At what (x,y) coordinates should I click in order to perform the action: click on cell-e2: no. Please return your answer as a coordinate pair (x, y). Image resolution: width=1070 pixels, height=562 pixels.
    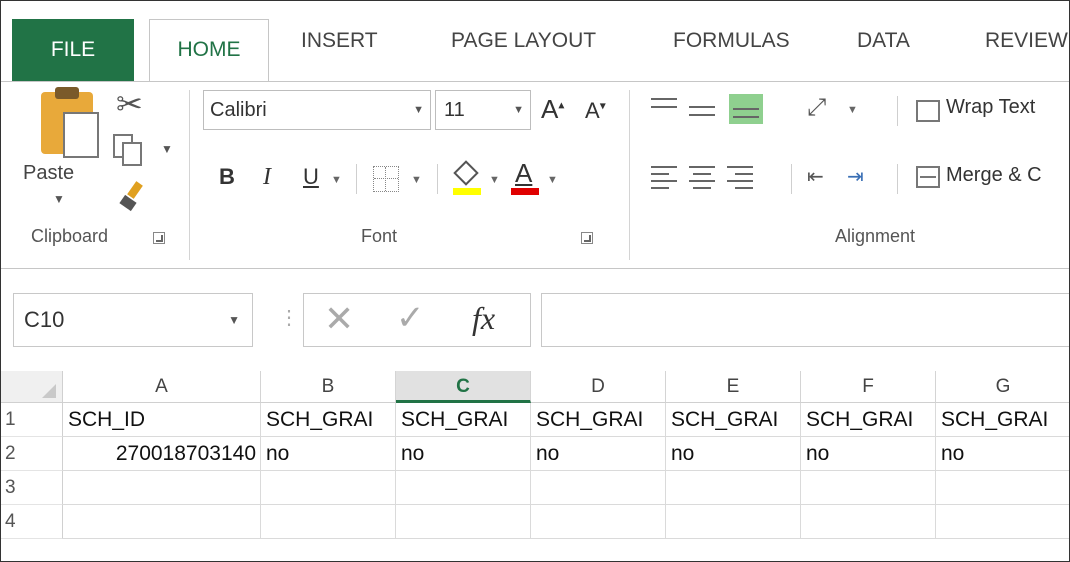
    Looking at the image, I should click on (733, 454).